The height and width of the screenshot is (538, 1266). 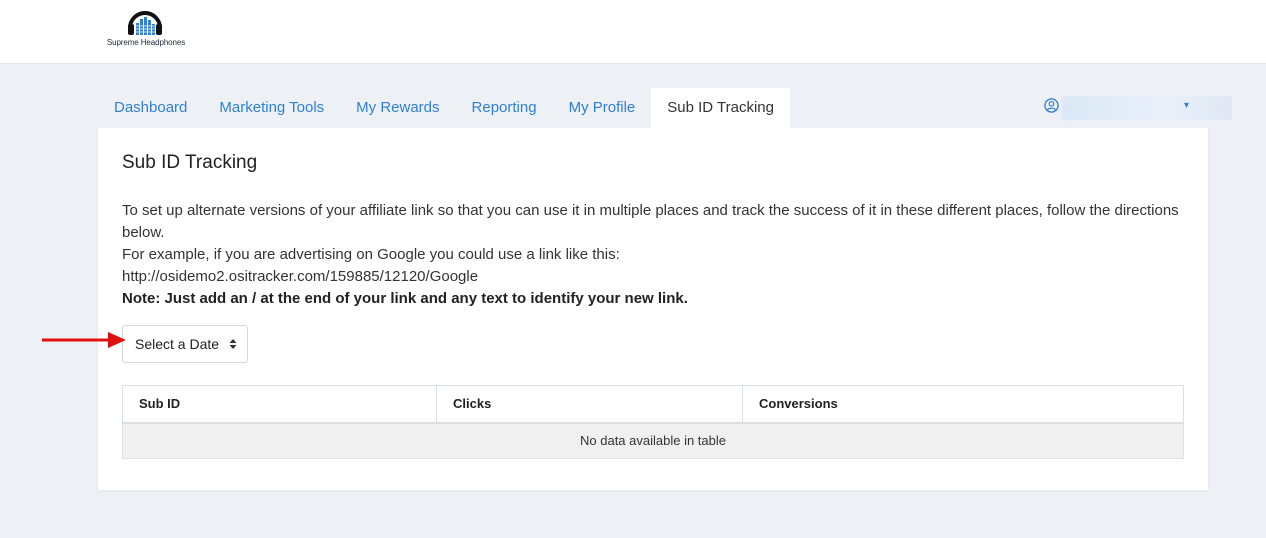 What do you see at coordinates (633, 32) in the screenshot?
I see `top-bar: Supreme Headphones` at bounding box center [633, 32].